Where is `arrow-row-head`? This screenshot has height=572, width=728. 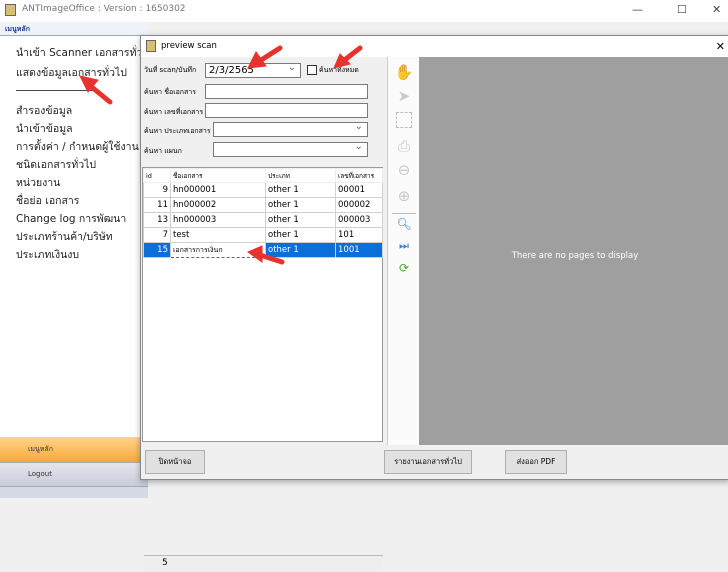
arrow-row-head is located at coordinates (254, 254).